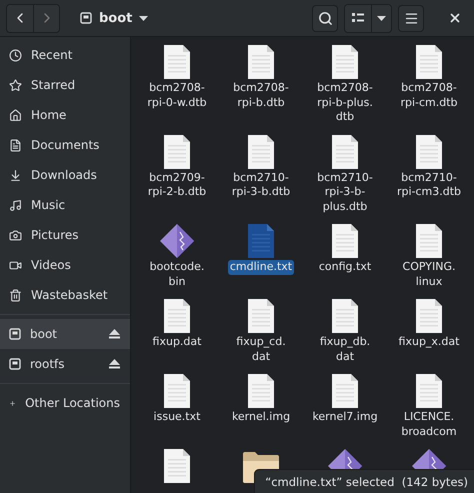 This screenshot has height=493, width=474. Describe the element at coordinates (65, 205) in the screenshot. I see `sidebar-item: Music` at that location.